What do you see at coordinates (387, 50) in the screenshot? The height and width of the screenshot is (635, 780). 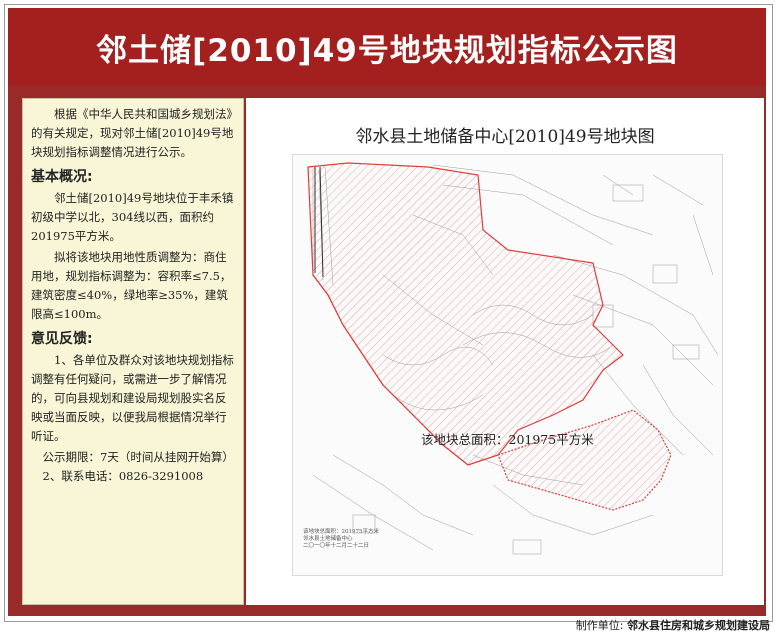 I see `page-title: 邻土储[2010]49号地块规划指标公示图` at bounding box center [387, 50].